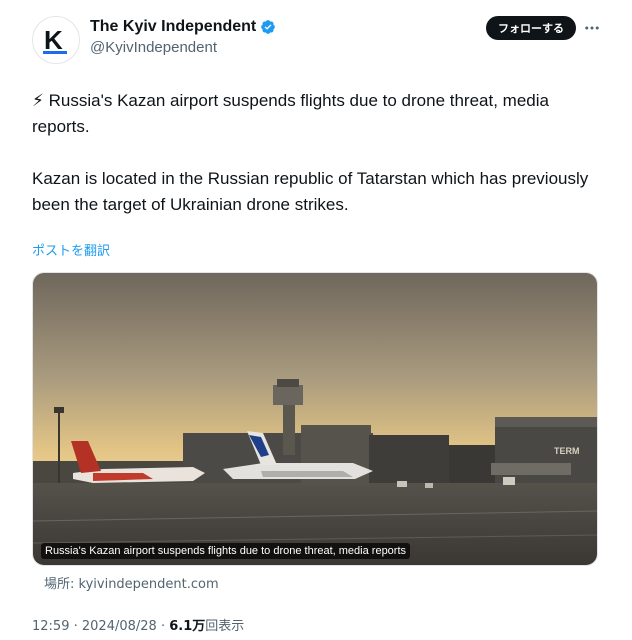 The width and height of the screenshot is (632, 640). Describe the element at coordinates (183, 47) in the screenshot. I see `account-handle: @KyivIndependent` at that location.